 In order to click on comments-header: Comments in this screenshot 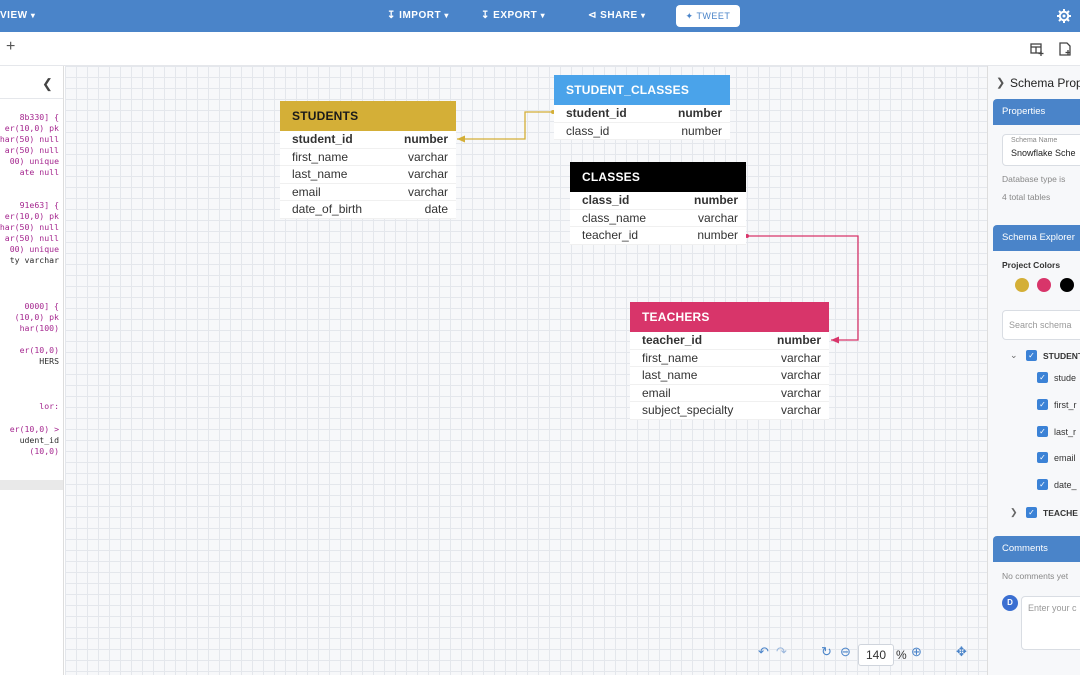, I will do `click(1036, 549)`.